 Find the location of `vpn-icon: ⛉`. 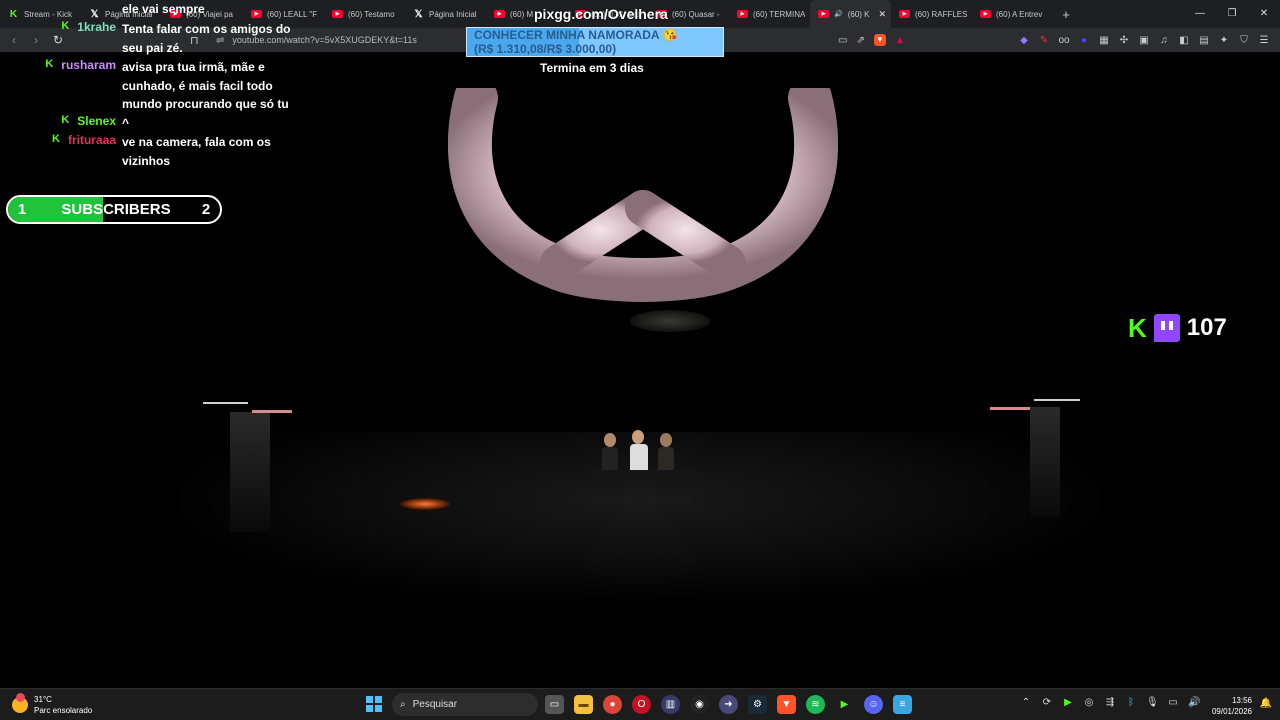

vpn-icon: ⛉ is located at coordinates (1244, 40).